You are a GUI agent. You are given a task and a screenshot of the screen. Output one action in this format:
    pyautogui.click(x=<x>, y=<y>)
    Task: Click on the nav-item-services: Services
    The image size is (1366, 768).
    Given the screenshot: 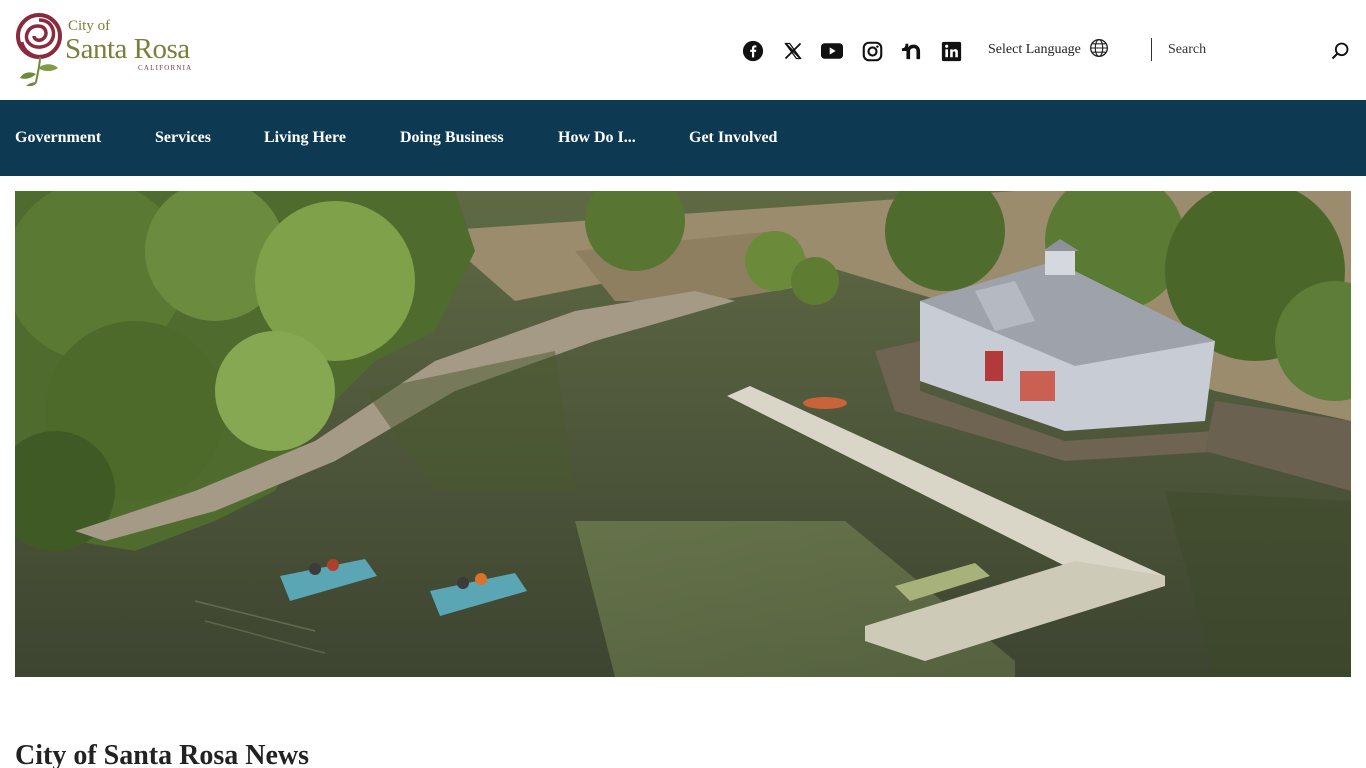 What is the action you would take?
    pyautogui.click(x=183, y=138)
    